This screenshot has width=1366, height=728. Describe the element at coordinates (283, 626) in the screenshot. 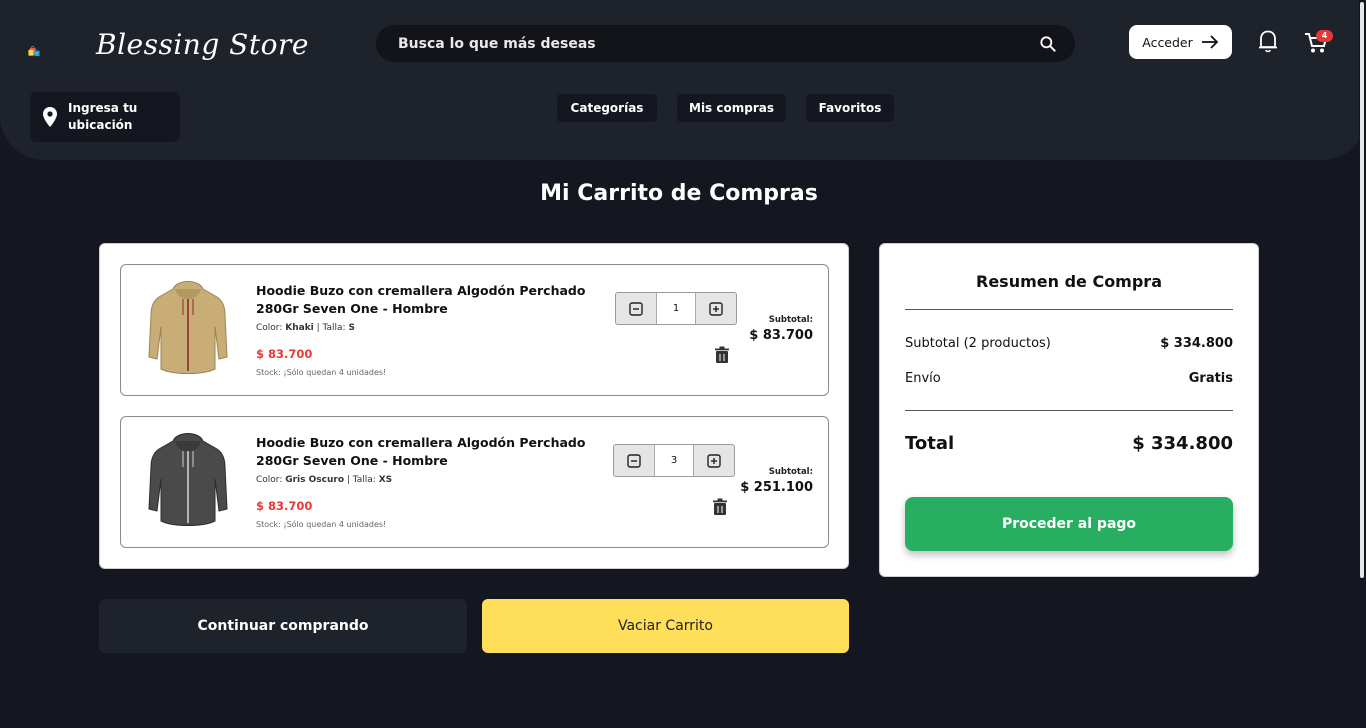

I see `continue-shopping-button: Continuar comprando` at that location.